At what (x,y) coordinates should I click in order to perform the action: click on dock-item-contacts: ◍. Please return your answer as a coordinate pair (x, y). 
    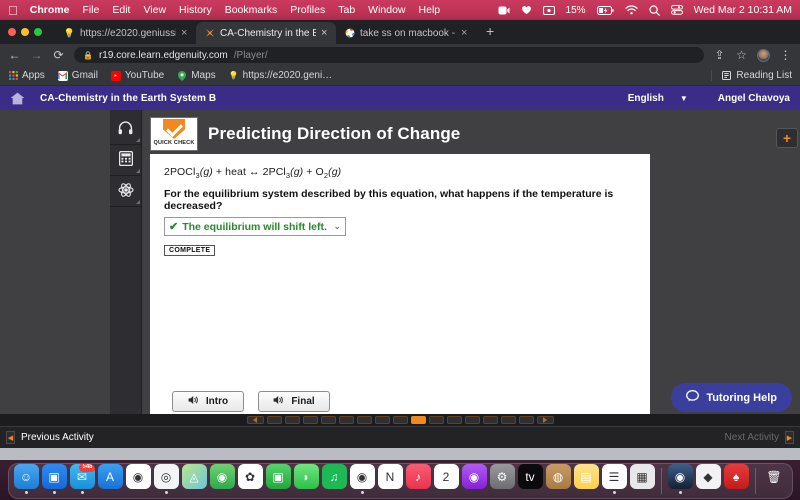
    Looking at the image, I should click on (558, 479).